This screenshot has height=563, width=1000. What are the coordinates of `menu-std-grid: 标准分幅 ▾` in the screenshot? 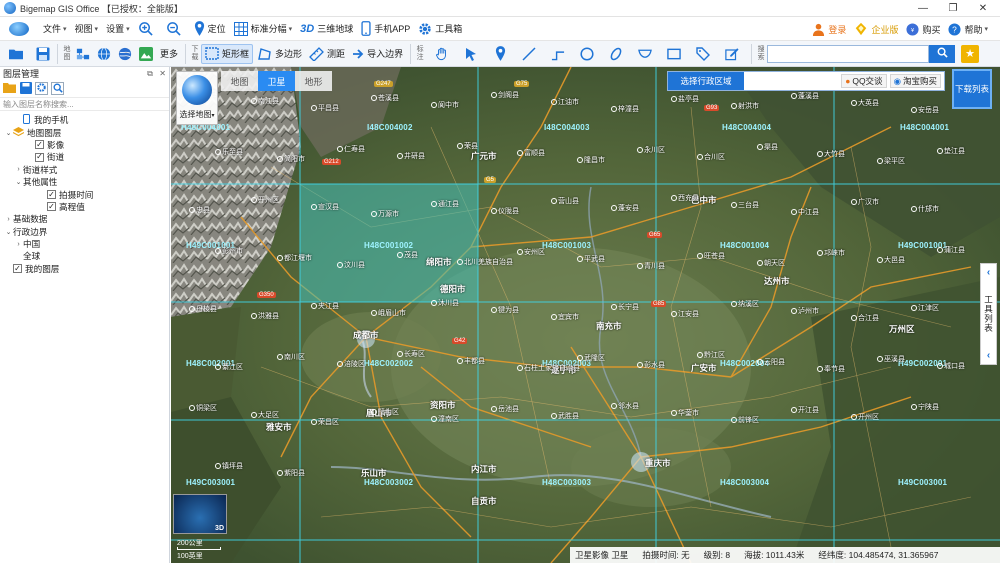 It's located at (262, 28).